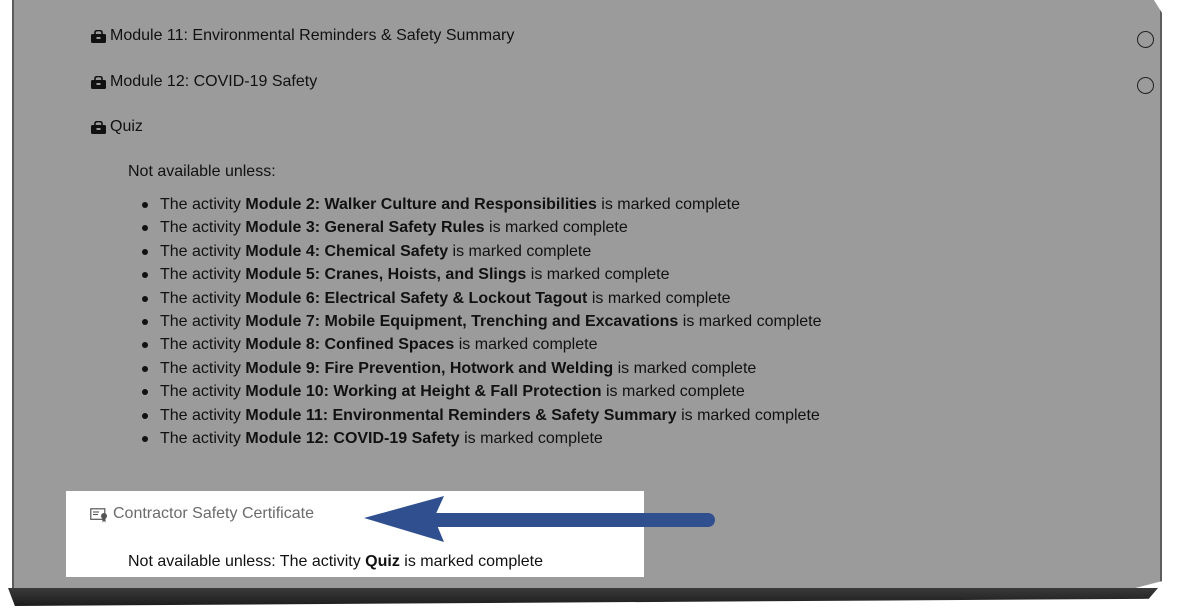 Image resolution: width=1178 pixels, height=609 pixels. What do you see at coordinates (213, 513) in the screenshot?
I see `certificate-label: Contractor Safety Certificate` at bounding box center [213, 513].